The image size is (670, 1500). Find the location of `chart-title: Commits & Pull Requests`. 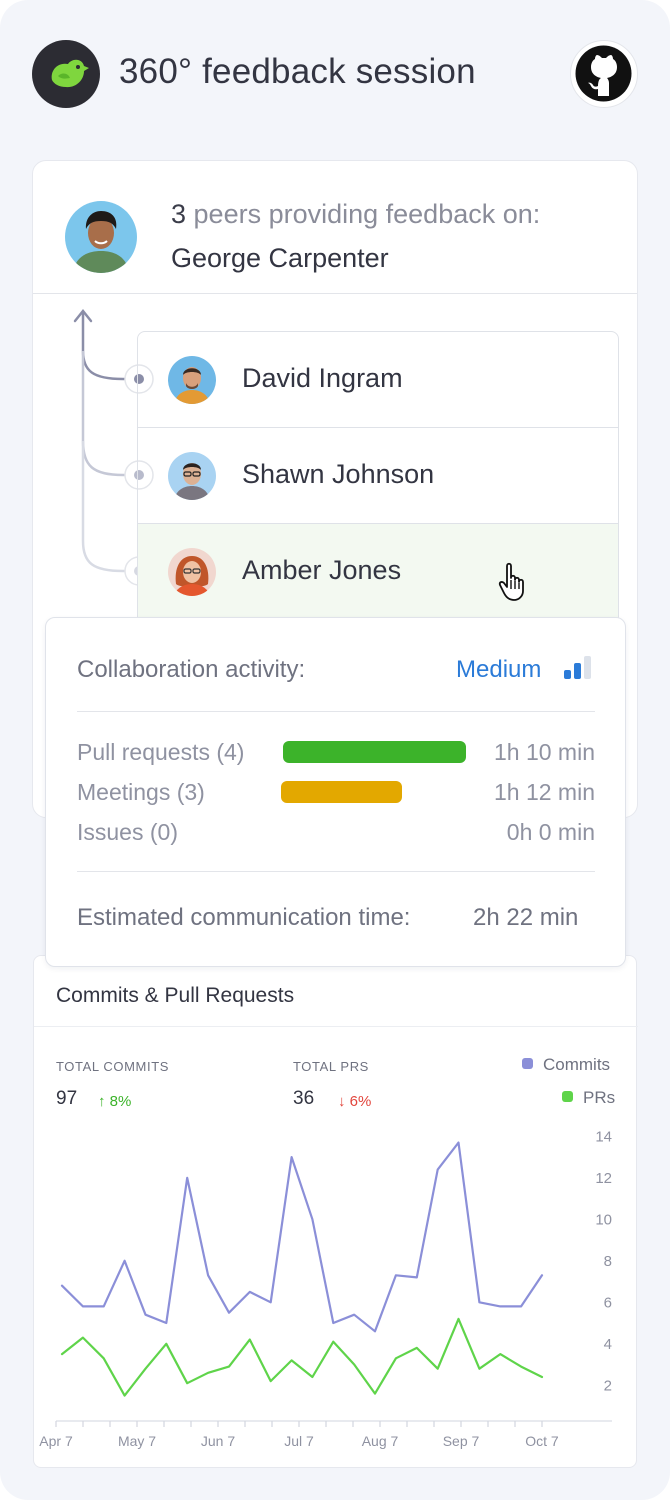

chart-title: Commits & Pull Requests is located at coordinates (175, 995).